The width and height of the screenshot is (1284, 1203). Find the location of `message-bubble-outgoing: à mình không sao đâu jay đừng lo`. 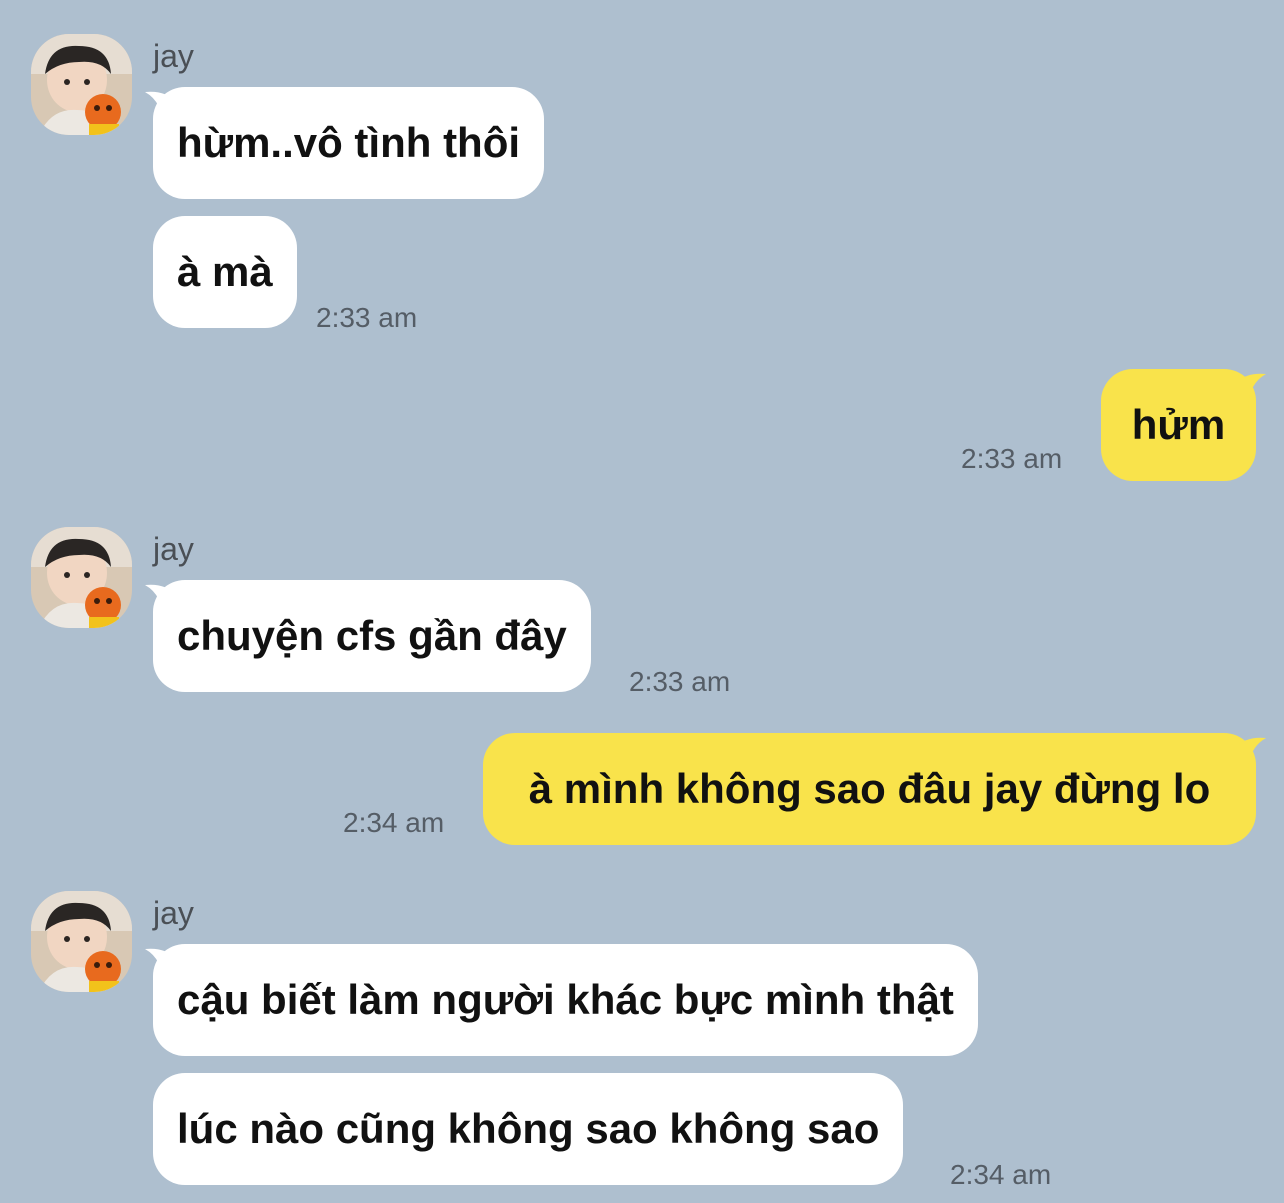

message-bubble-outgoing: à mình không sao đâu jay đừng lo is located at coordinates (869, 789).